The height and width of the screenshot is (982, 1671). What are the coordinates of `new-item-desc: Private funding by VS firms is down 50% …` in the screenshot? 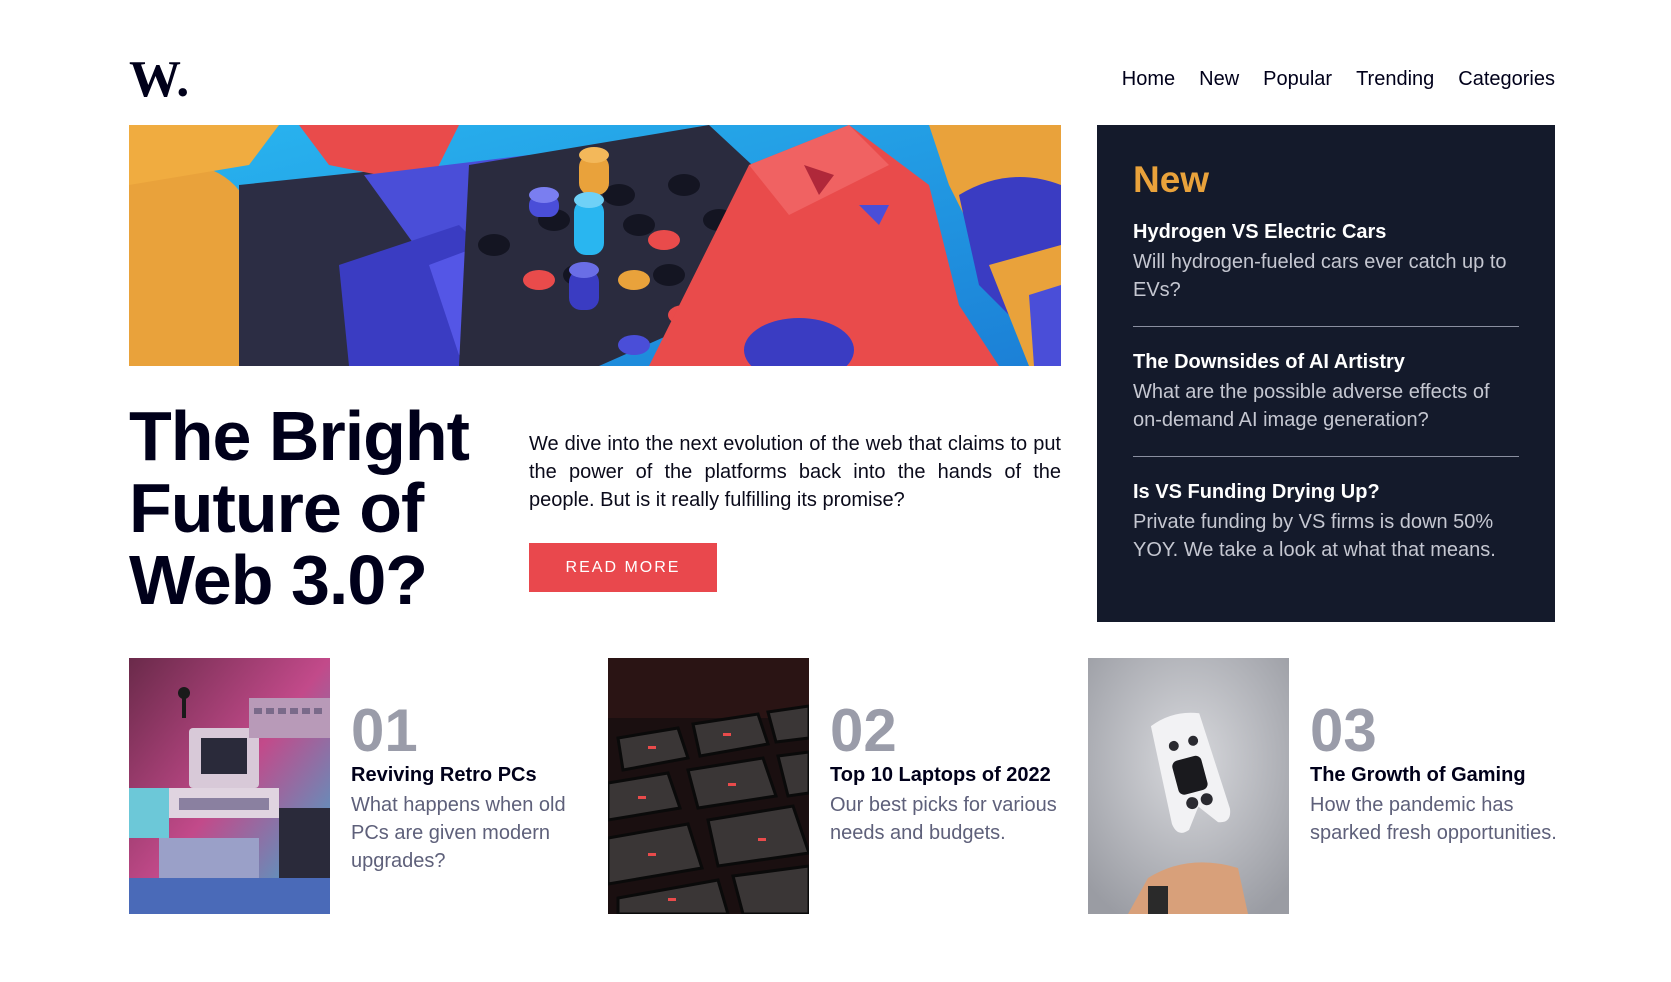 It's located at (1314, 536).